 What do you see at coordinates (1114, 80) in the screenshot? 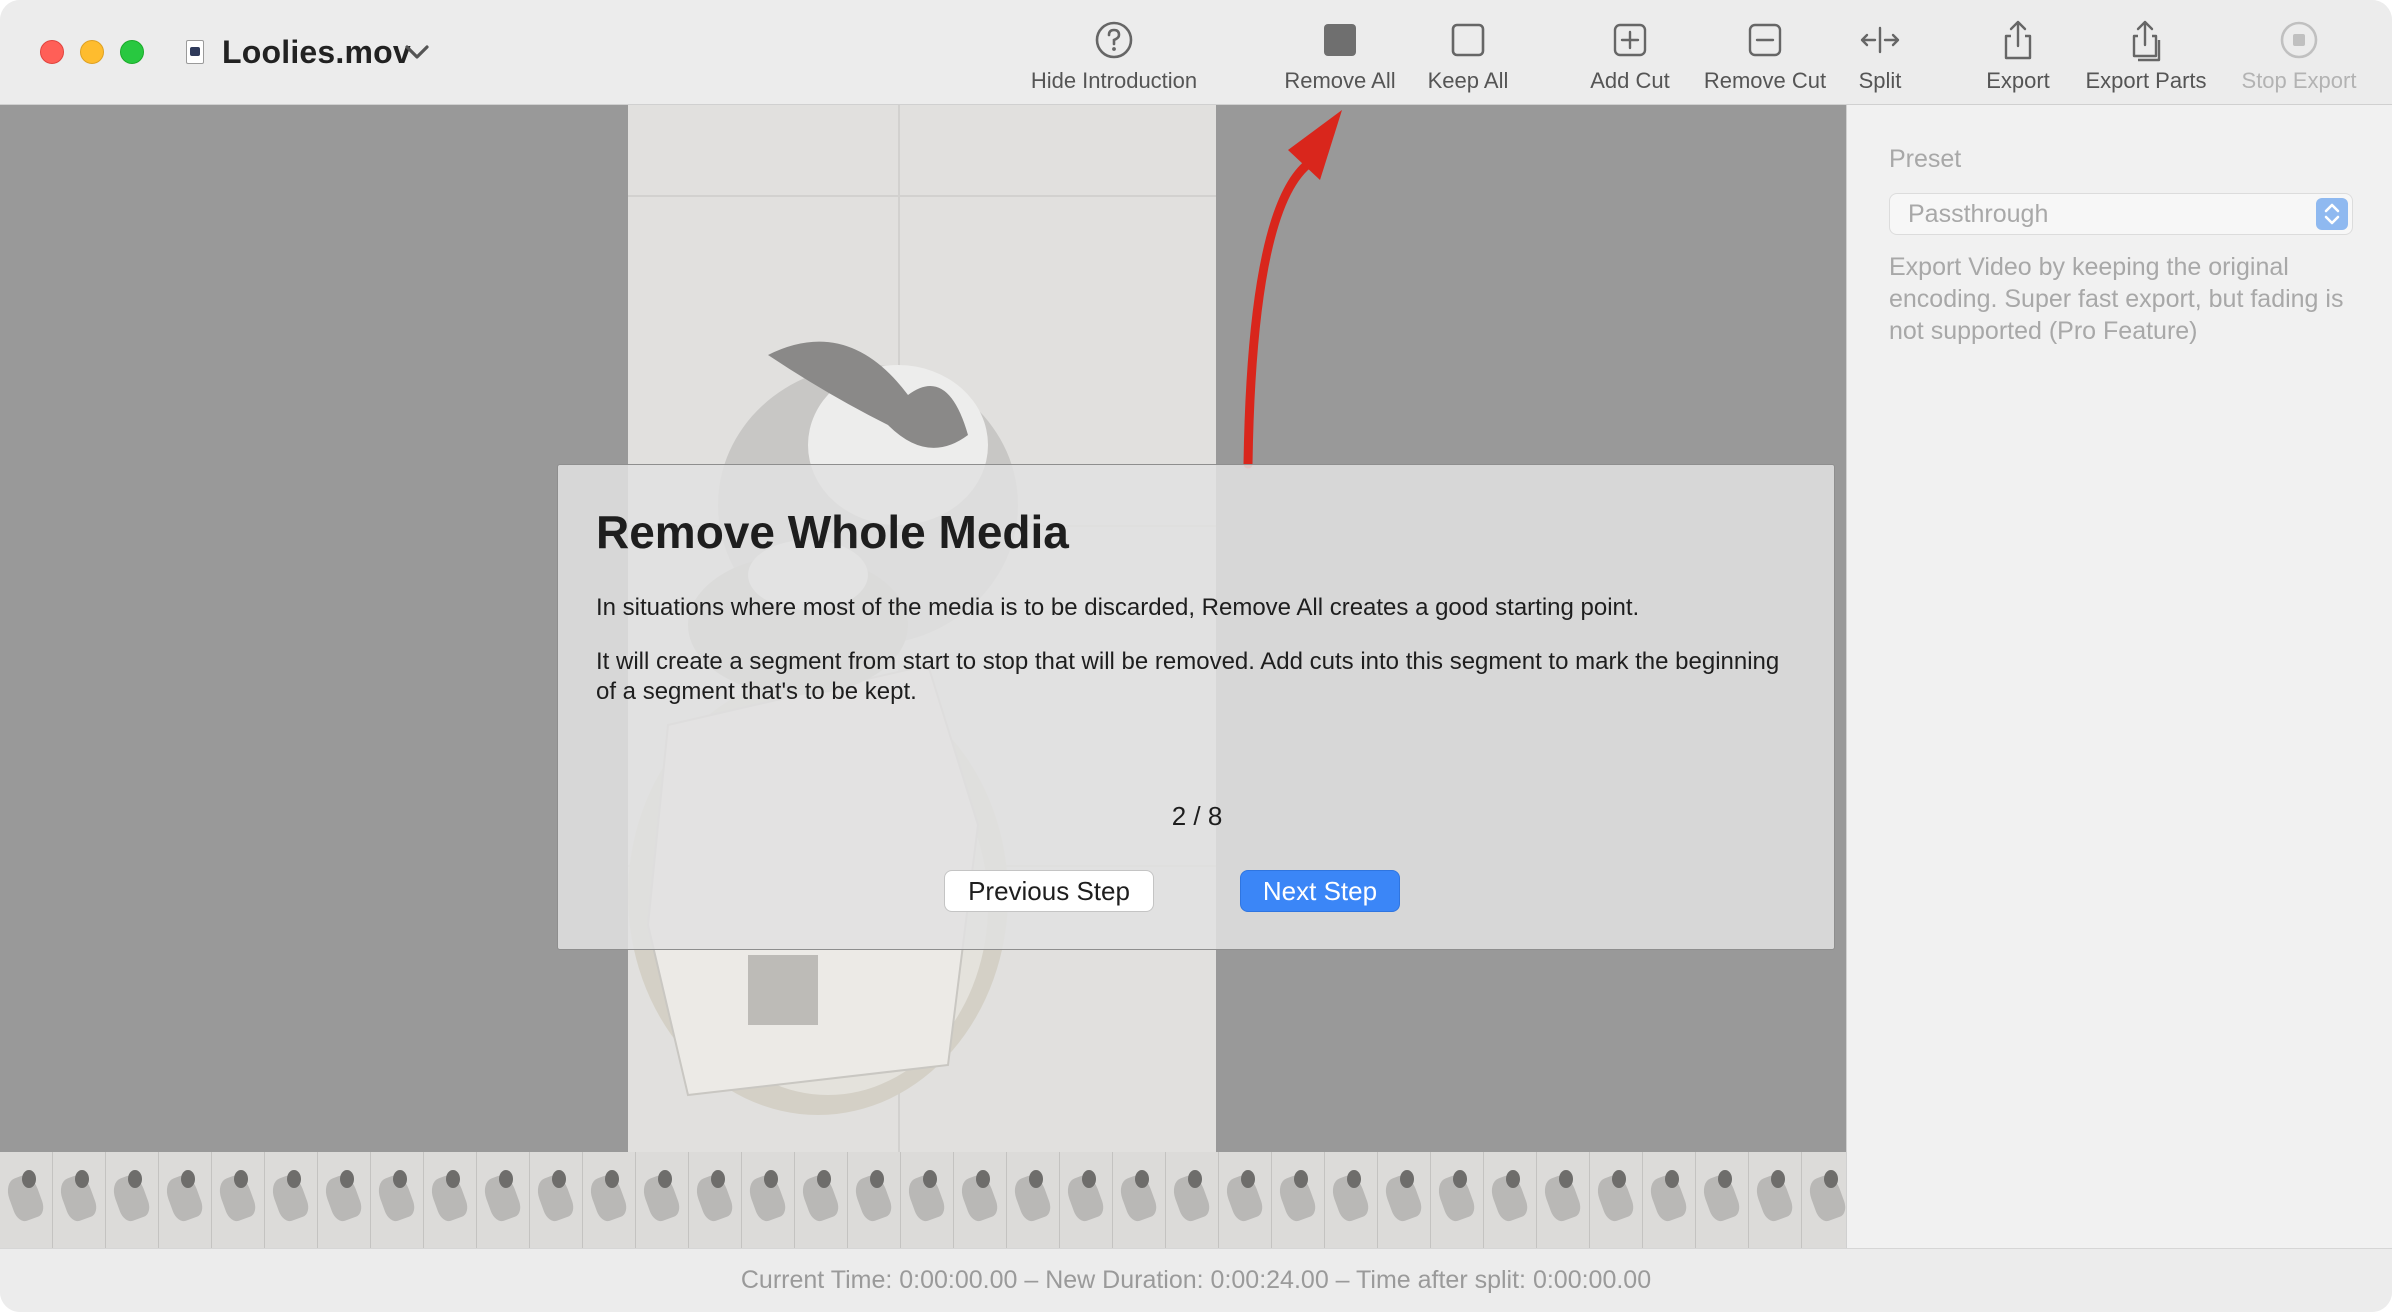
I see `hide-introduction-label: Hide Introduction` at bounding box center [1114, 80].